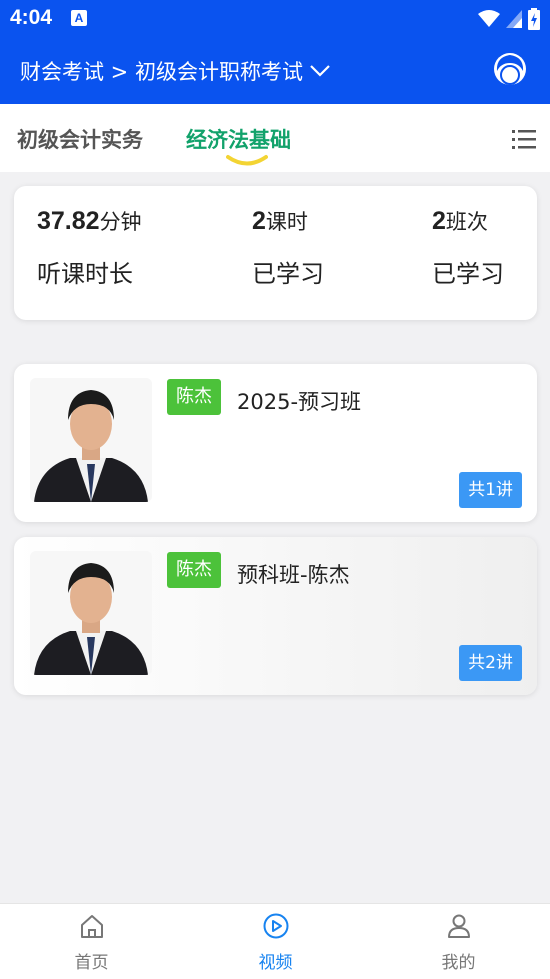 The height and width of the screenshot is (979, 550). I want to click on stat-unit: 课时, so click(286, 222).